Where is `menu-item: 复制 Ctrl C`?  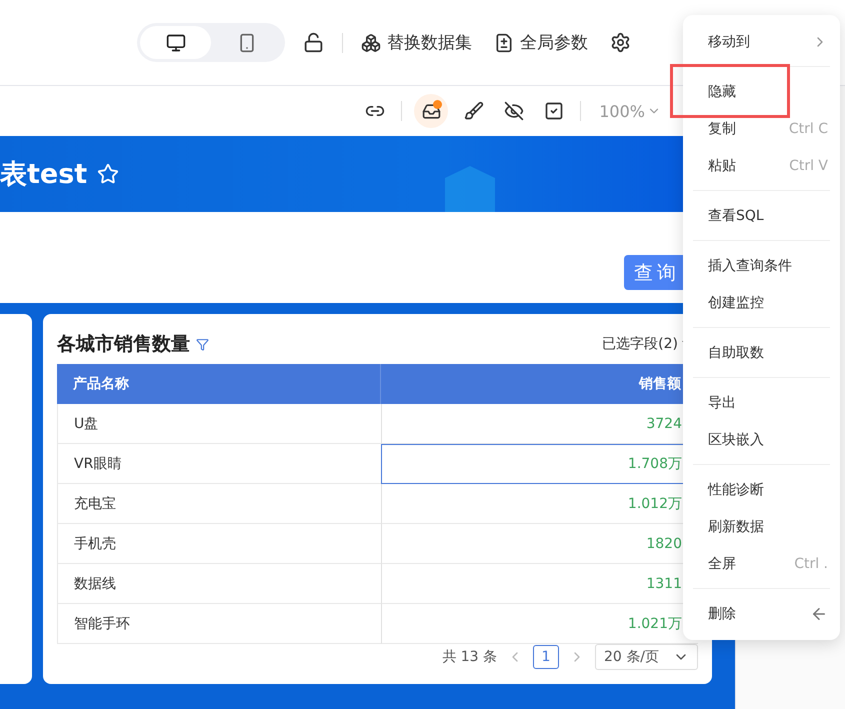
menu-item: 复制 Ctrl C is located at coordinates (761, 128).